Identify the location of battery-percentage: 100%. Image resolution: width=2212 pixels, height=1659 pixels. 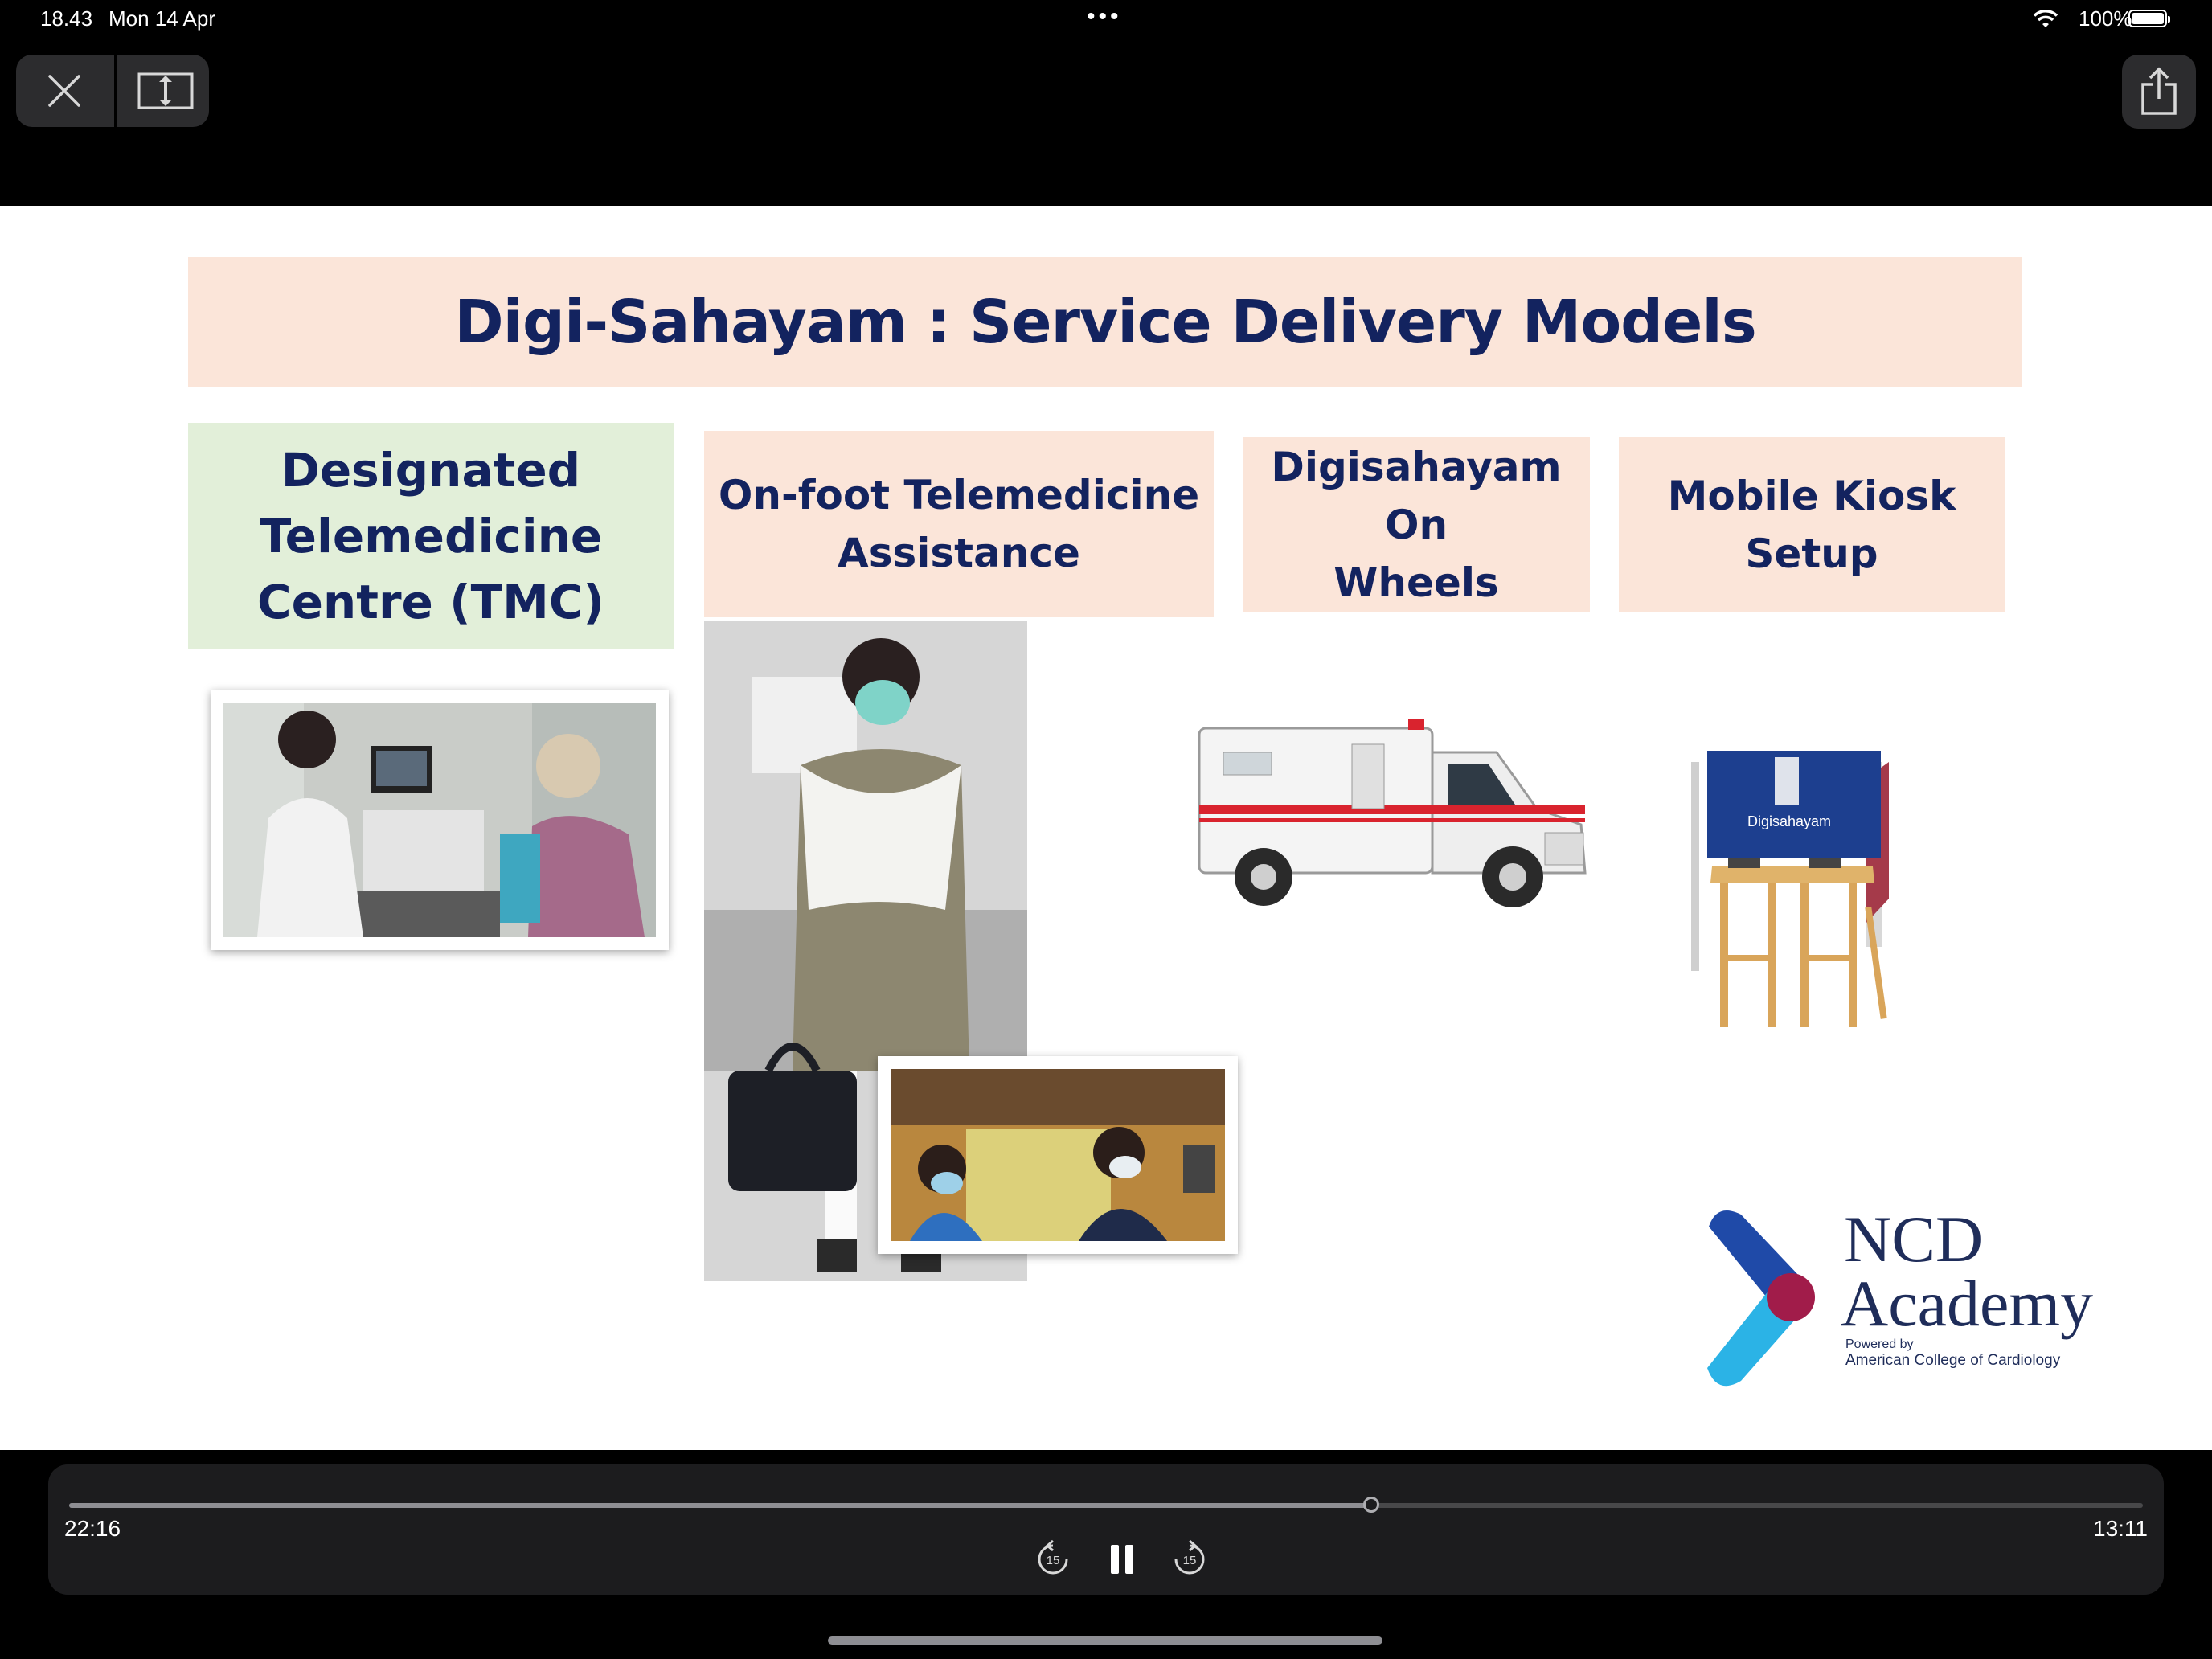
(2105, 18).